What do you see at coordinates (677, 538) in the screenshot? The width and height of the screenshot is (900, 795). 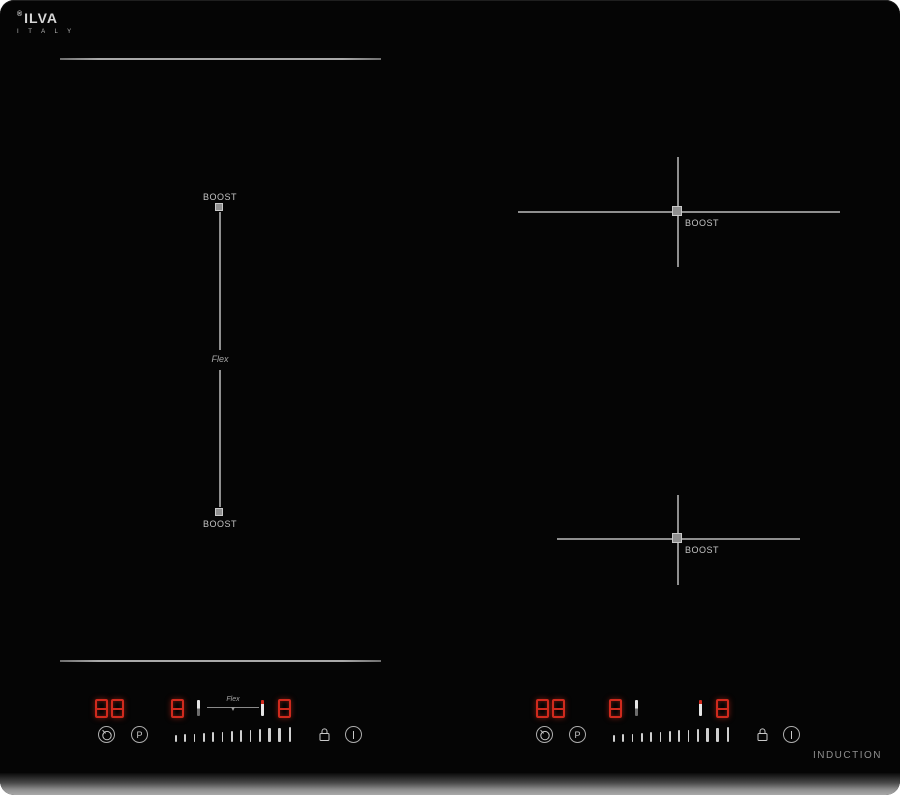 I see `zone-lower-center-marker` at bounding box center [677, 538].